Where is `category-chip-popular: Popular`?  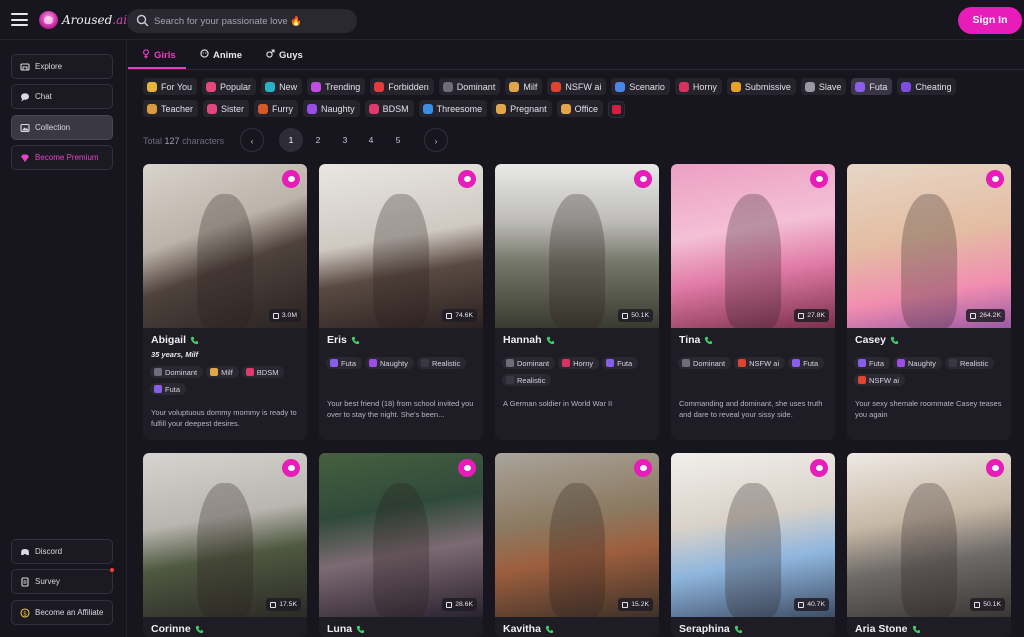
category-chip-popular: Popular is located at coordinates (229, 86).